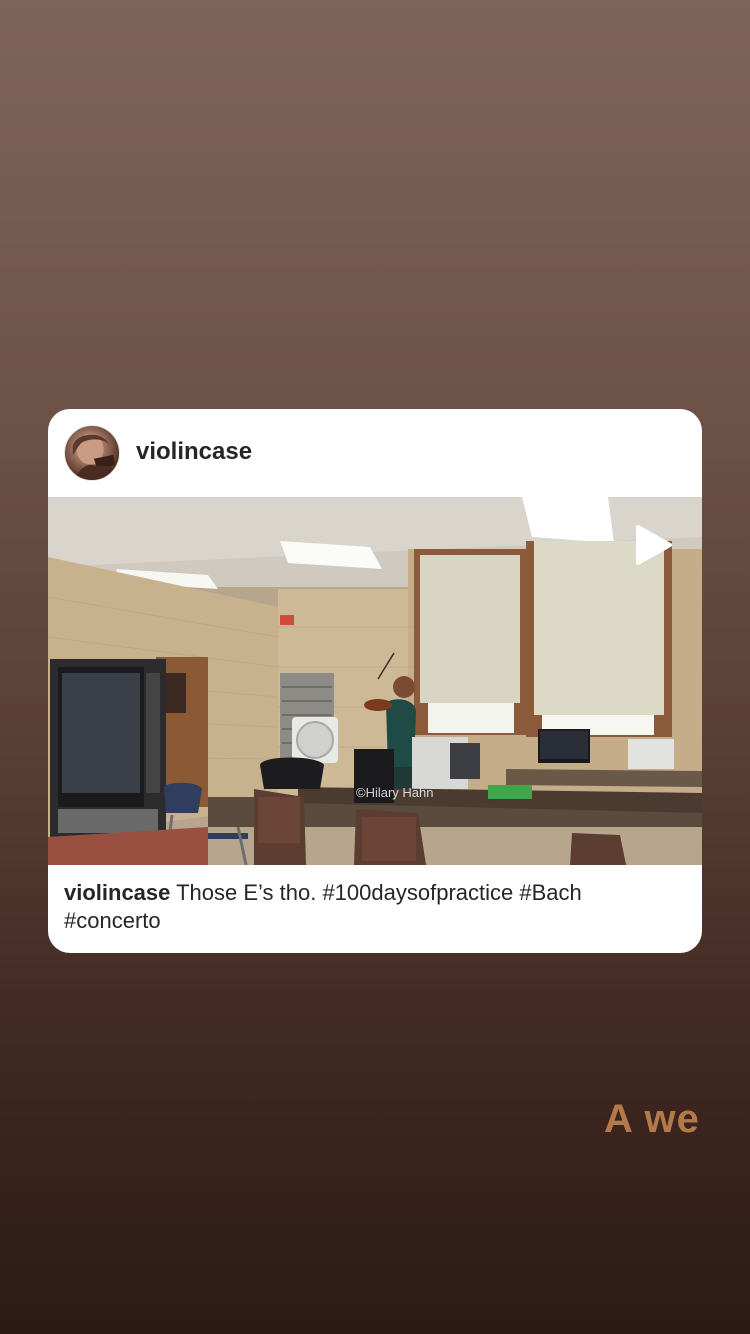 The width and height of the screenshot is (750, 1334). I want to click on video-watermark: ©Hilary Hahn, so click(395, 792).